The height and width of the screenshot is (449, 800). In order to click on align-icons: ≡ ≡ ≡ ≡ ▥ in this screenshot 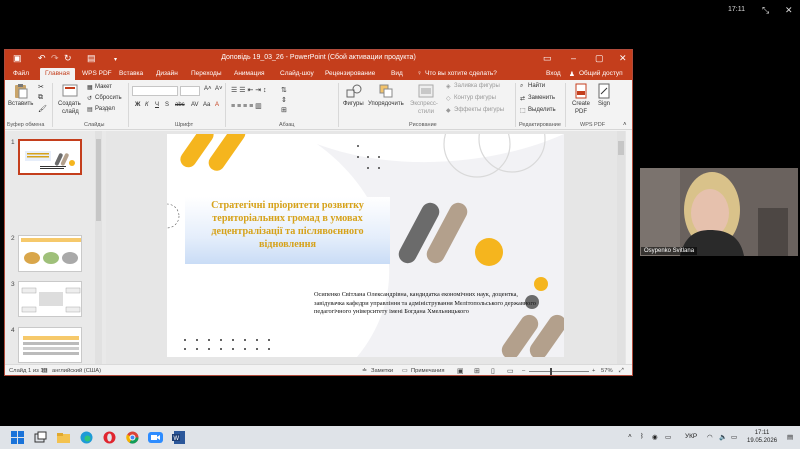, I will do `click(246, 106)`.